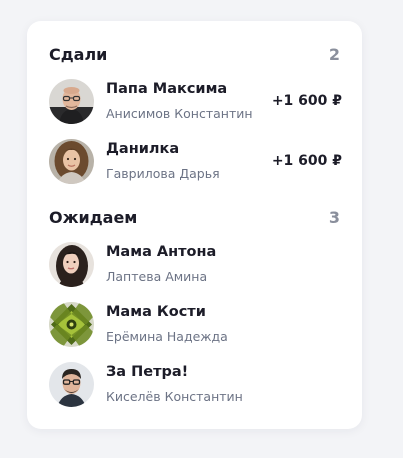 Image resolution: width=403 pixels, height=458 pixels. What do you see at coordinates (334, 217) in the screenshot?
I see `waiting-section-count: 3` at bounding box center [334, 217].